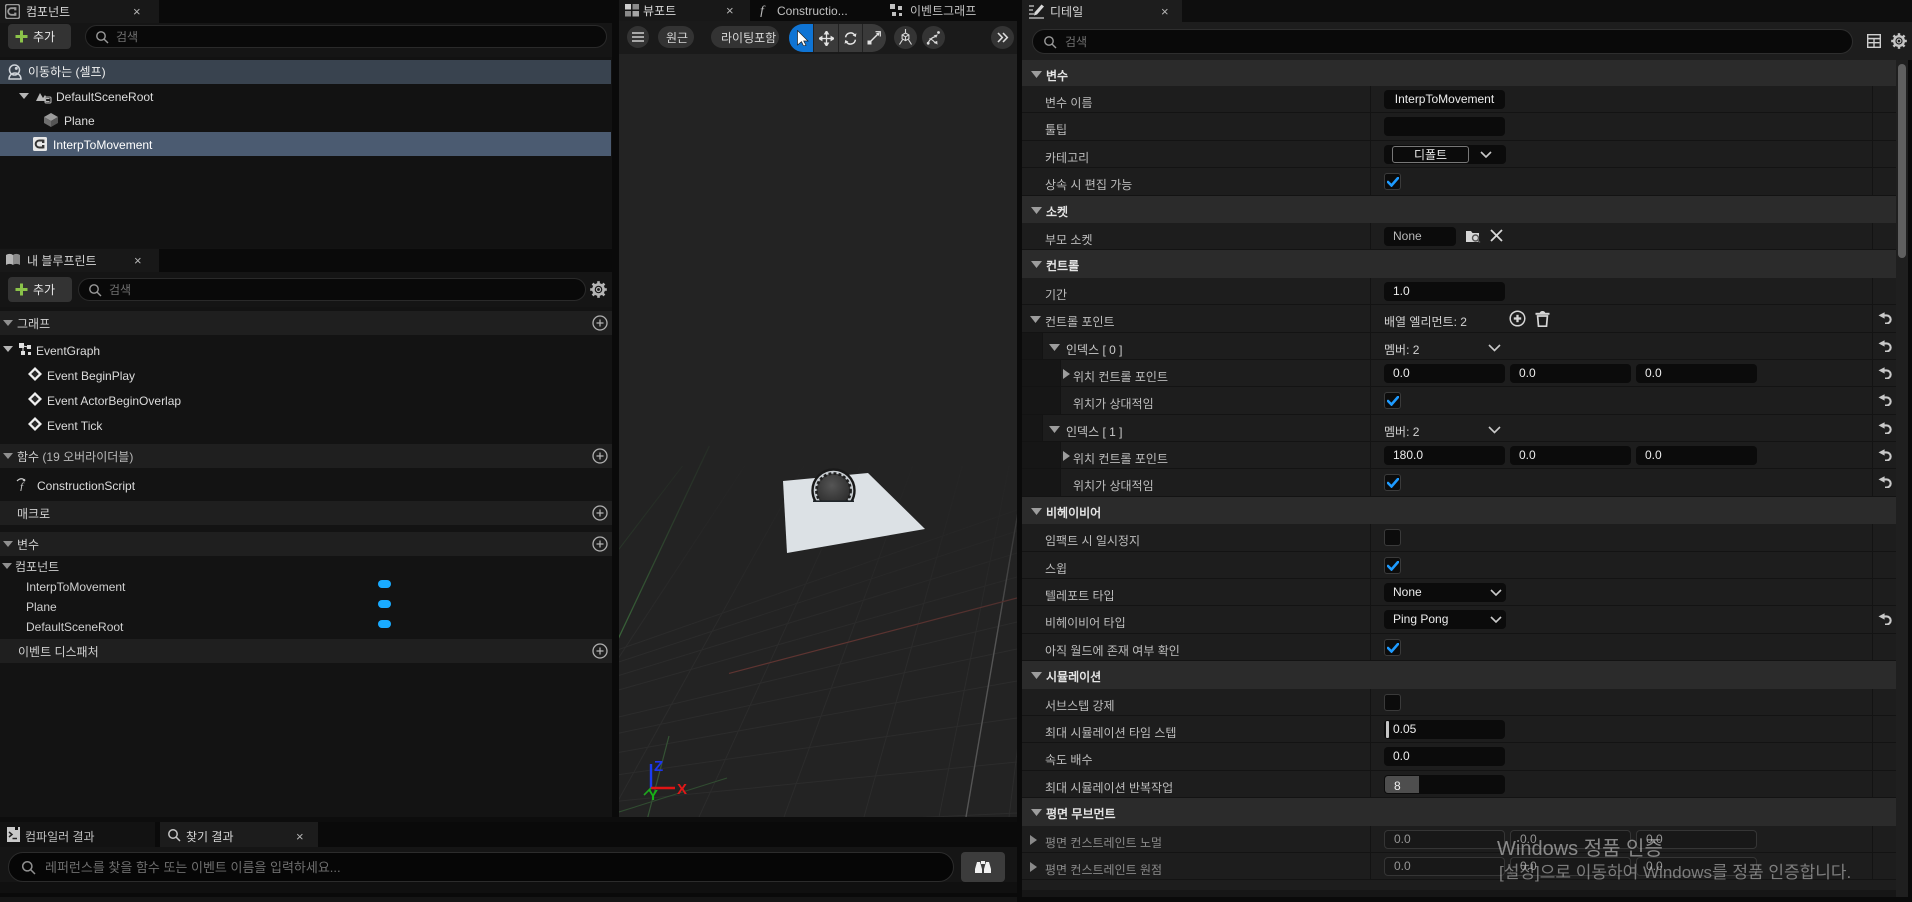  What do you see at coordinates (653, 795) in the screenshot?
I see `svg-text: Y` at bounding box center [653, 795].